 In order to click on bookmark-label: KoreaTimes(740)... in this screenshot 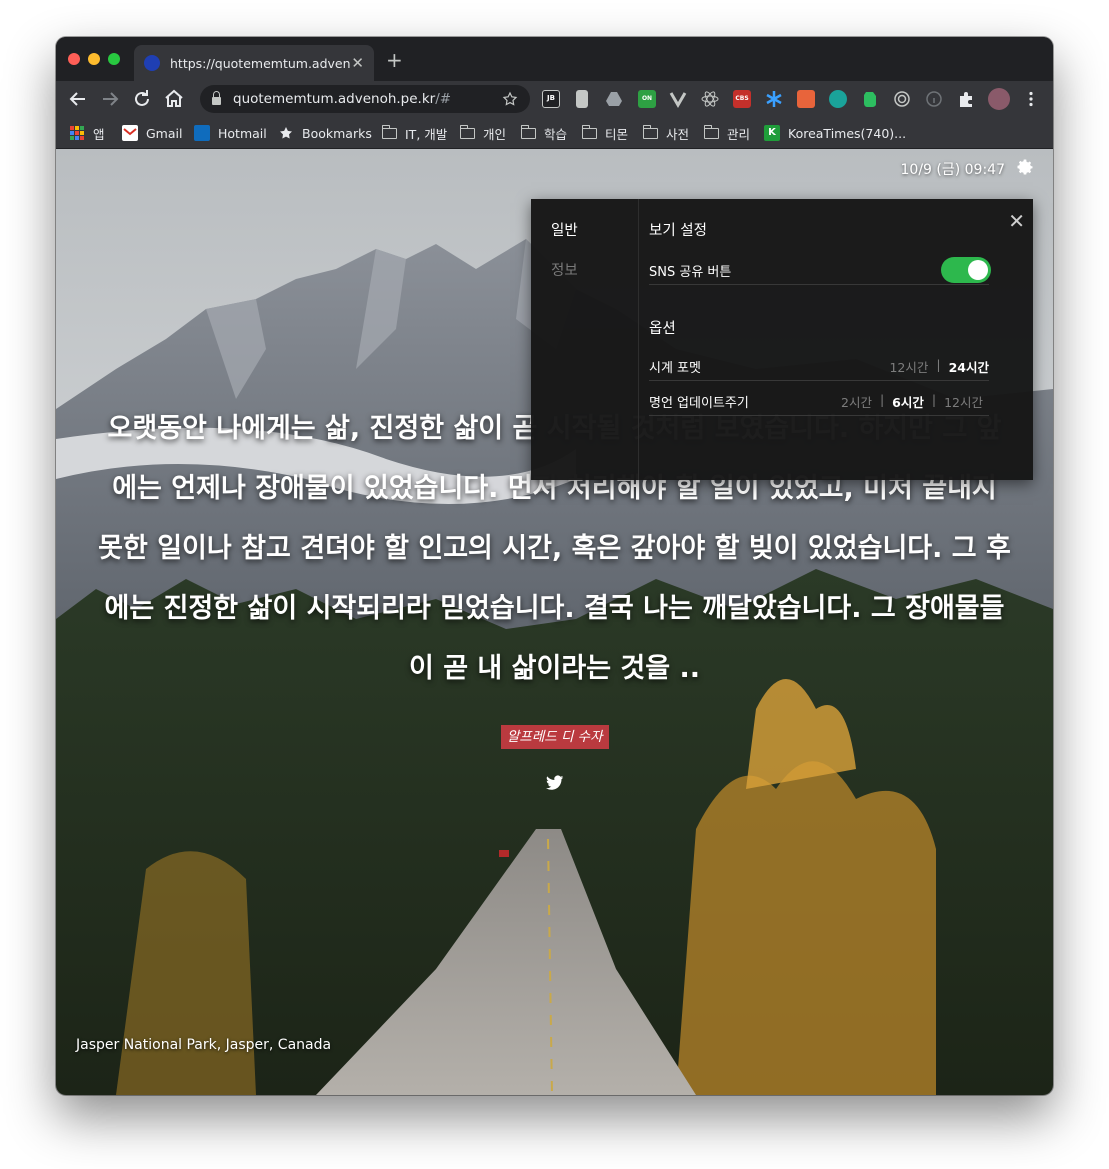, I will do `click(847, 133)`.